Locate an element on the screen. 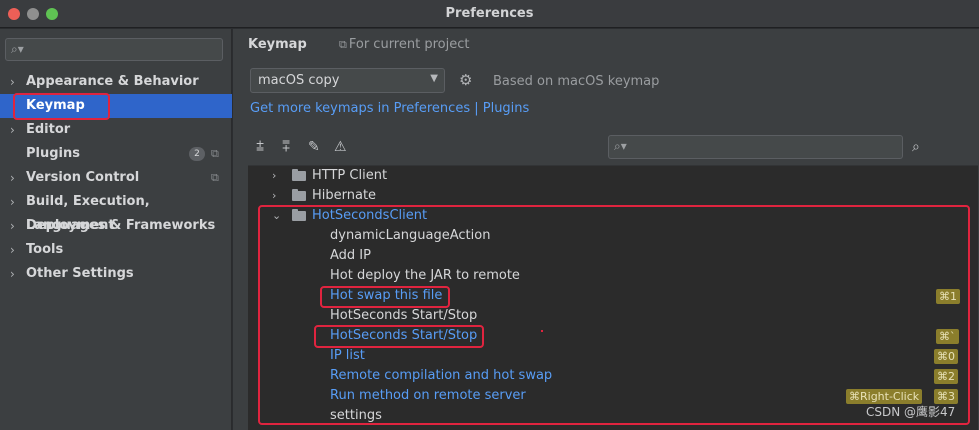 The width and height of the screenshot is (979, 430). hot-swap-highlight-box is located at coordinates (385, 297).